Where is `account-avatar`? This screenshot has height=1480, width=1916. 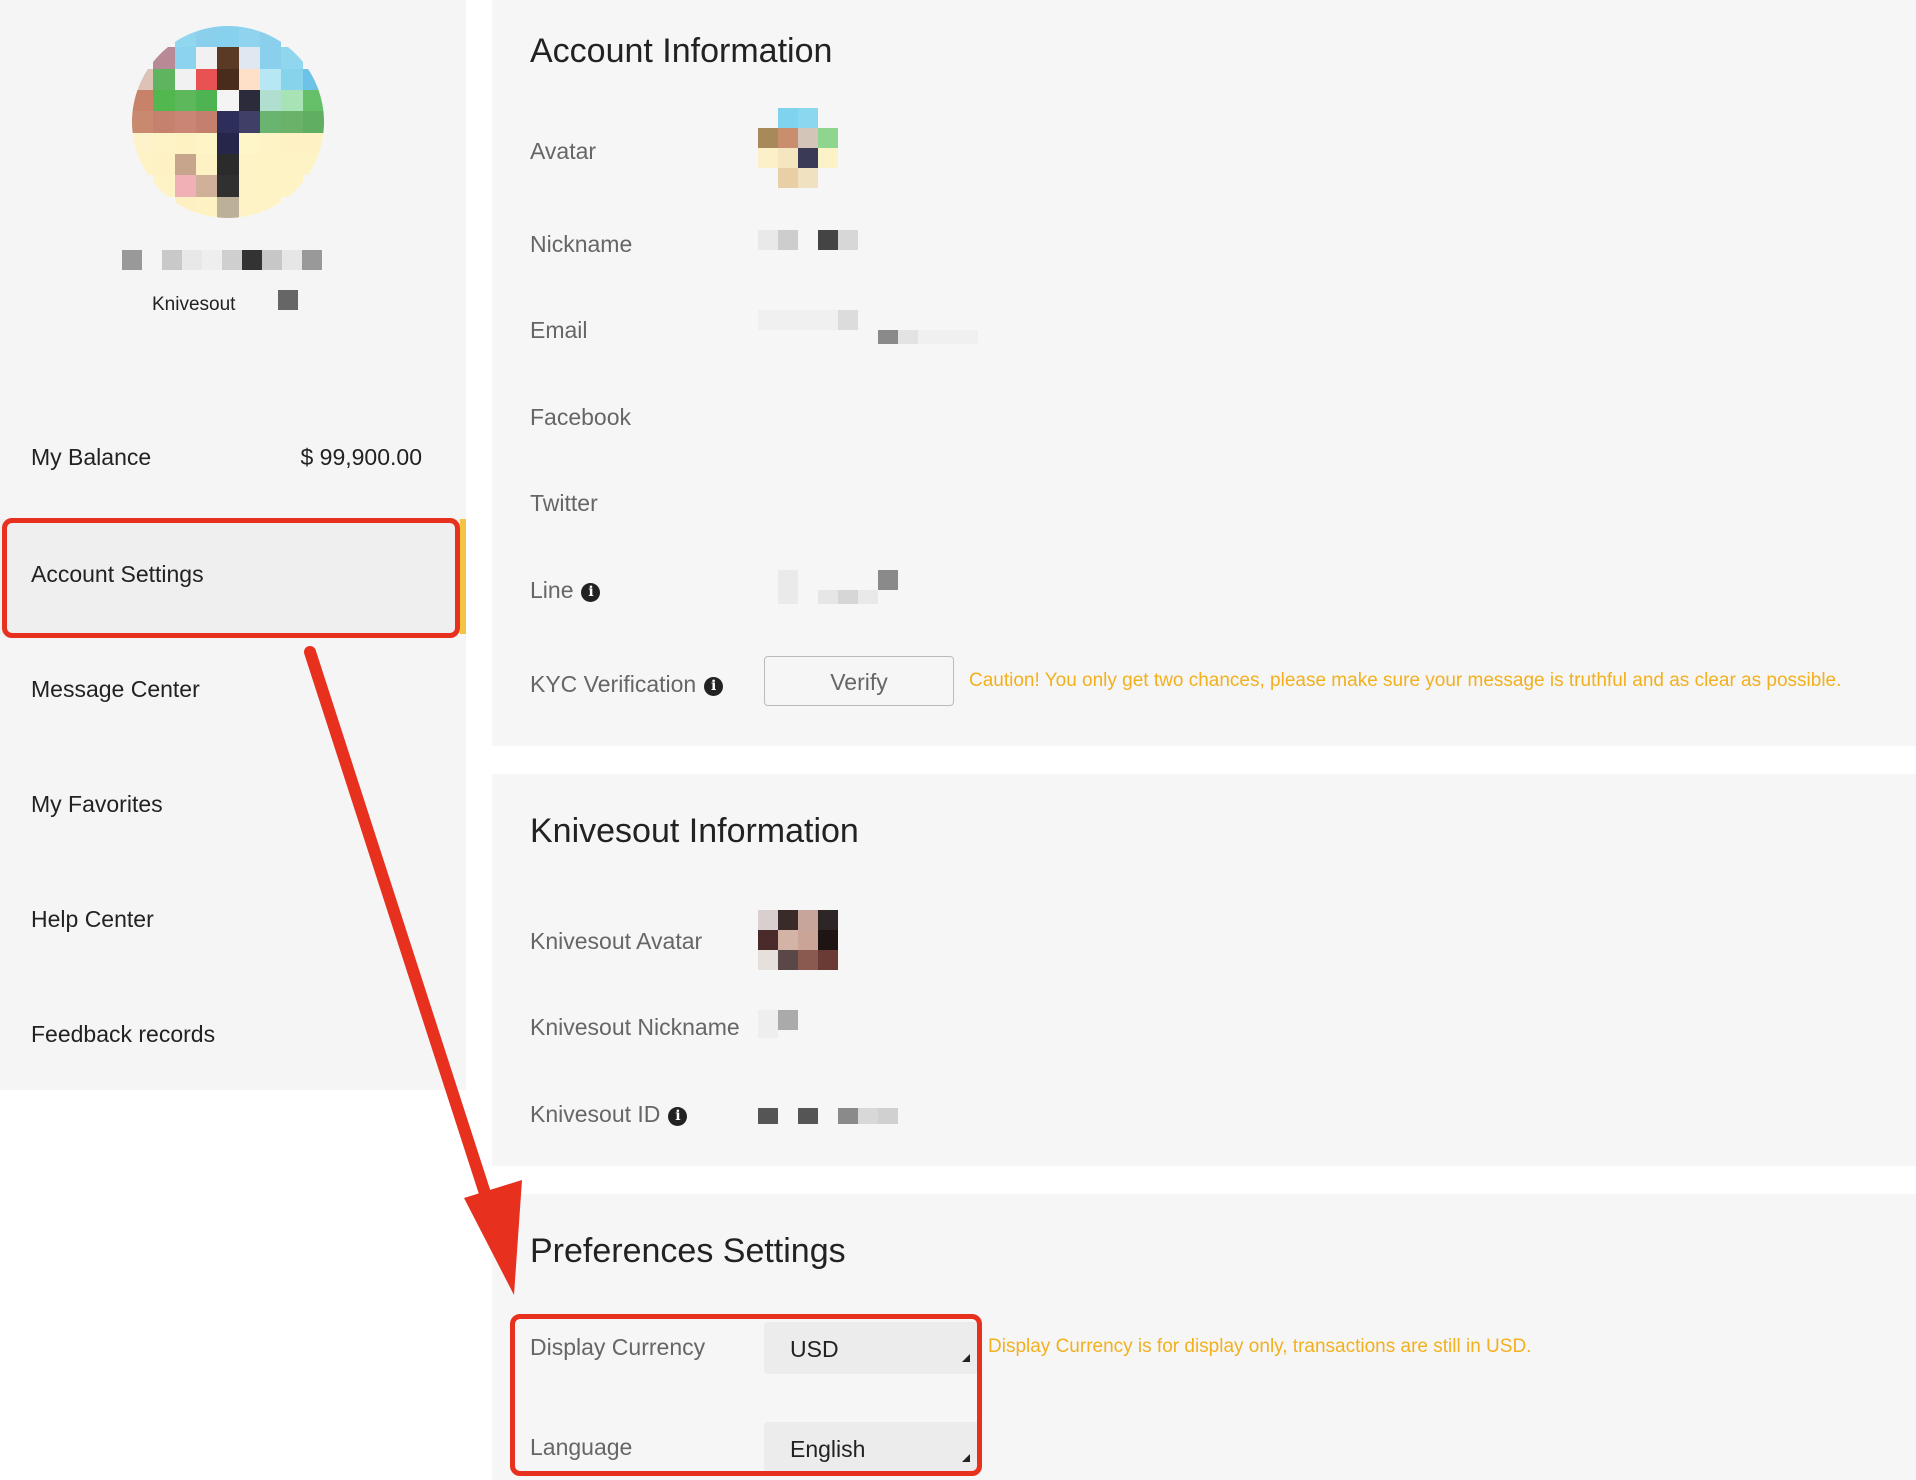
account-avatar is located at coordinates (798, 148).